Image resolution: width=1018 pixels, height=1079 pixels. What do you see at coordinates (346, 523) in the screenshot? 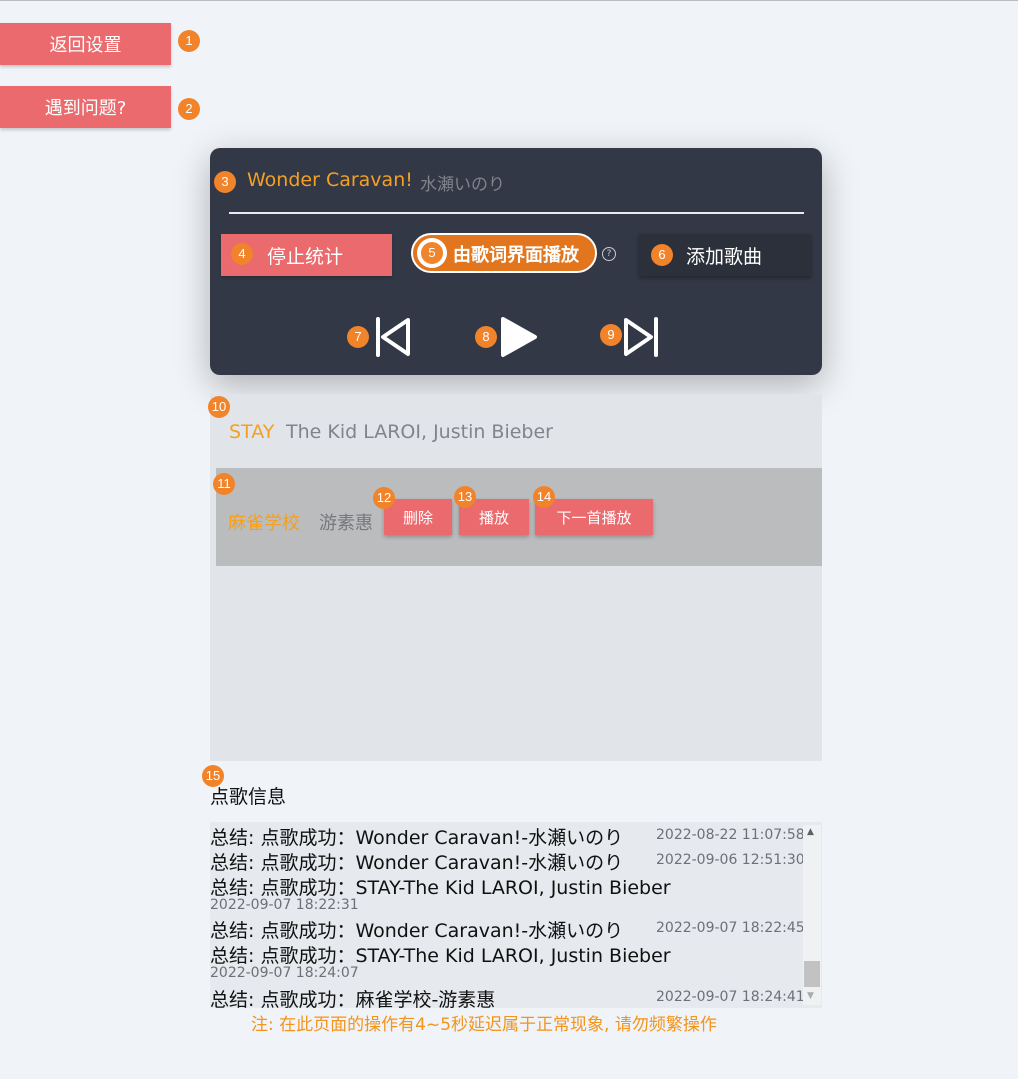
I see `queue-item-artist: 游素惠` at bounding box center [346, 523].